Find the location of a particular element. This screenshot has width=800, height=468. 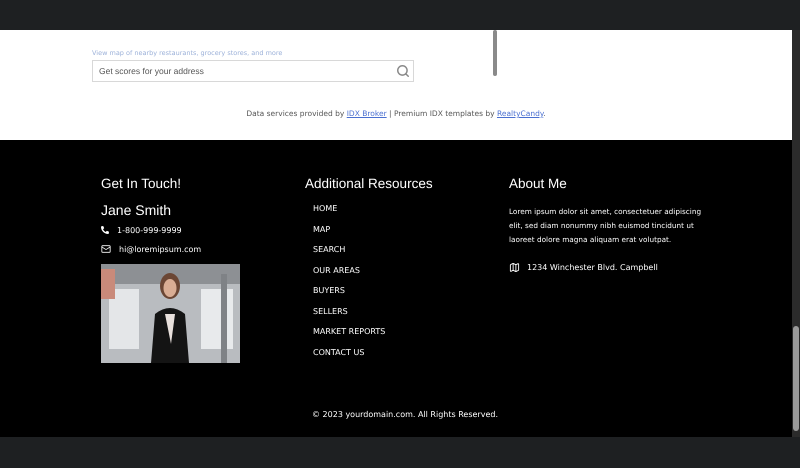

footer-nav-link: HOME is located at coordinates (411, 214).